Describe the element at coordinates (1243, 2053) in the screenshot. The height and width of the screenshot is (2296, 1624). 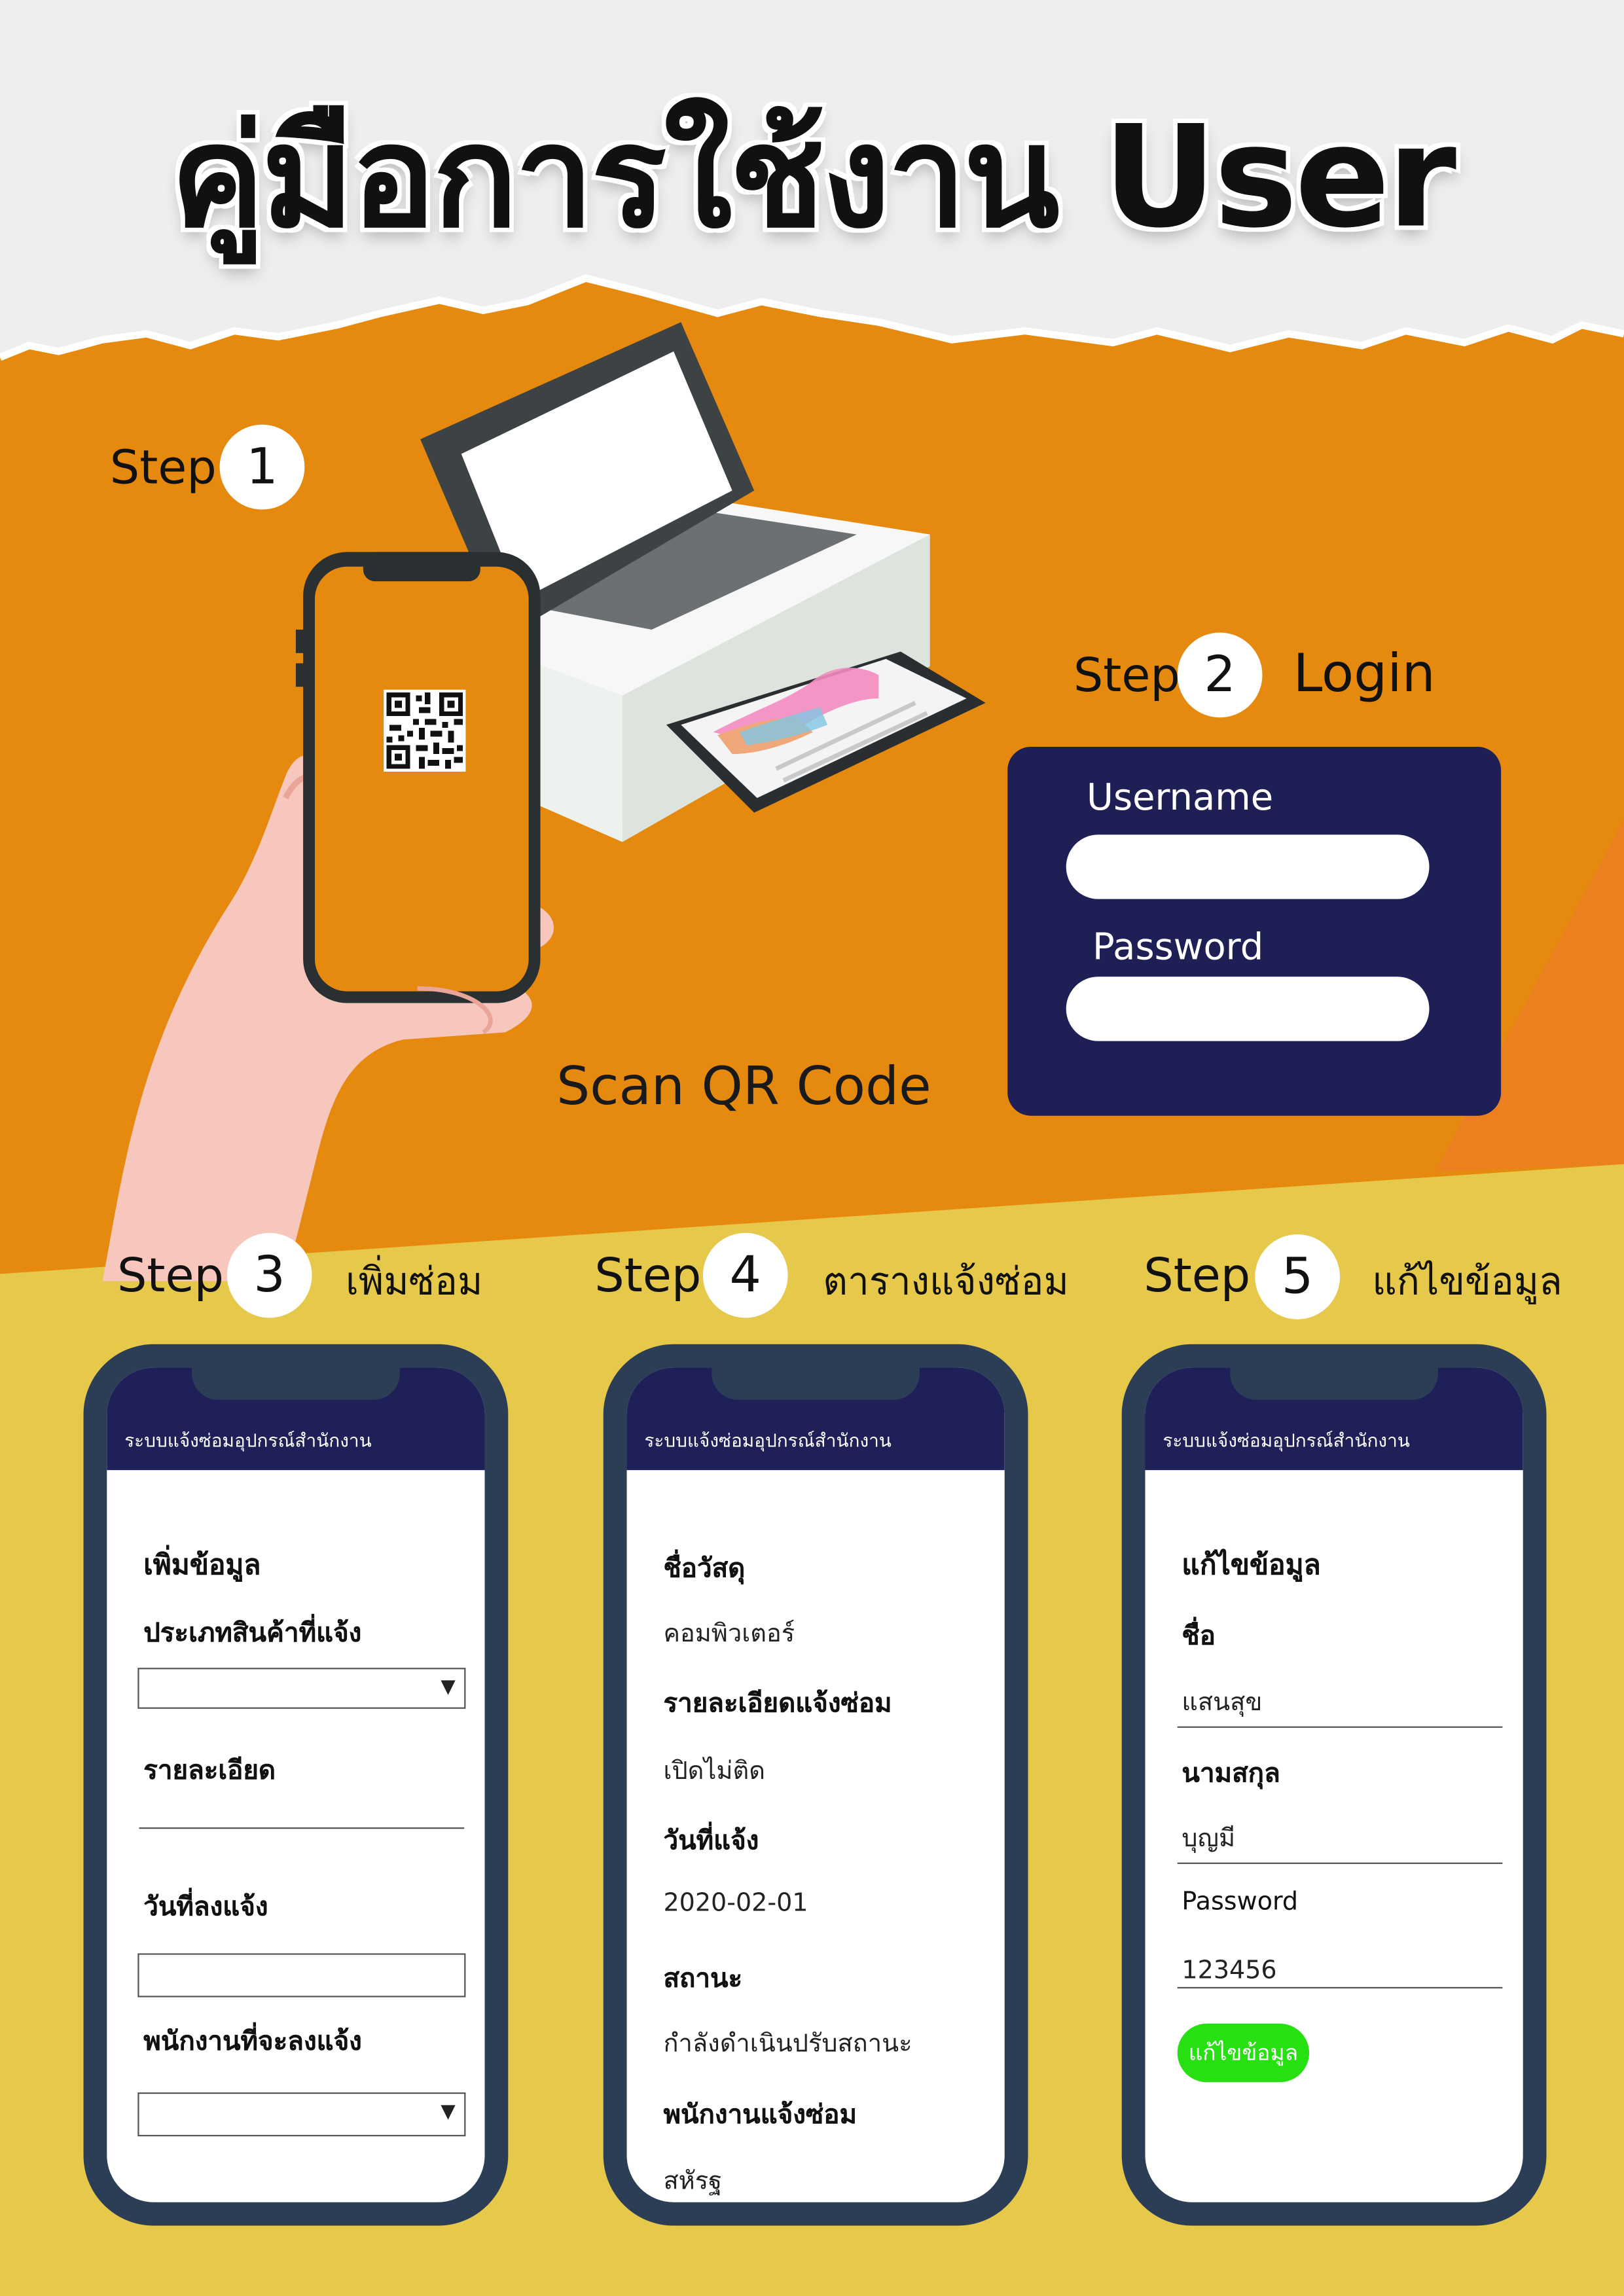
I see `edit-submit-button: แก้ไขข้อมูล` at that location.